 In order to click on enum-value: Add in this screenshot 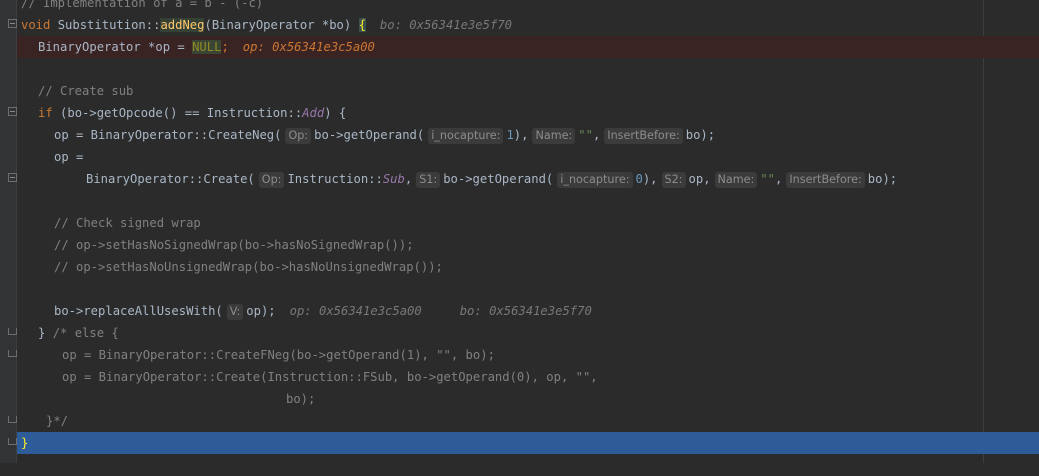, I will do `click(313, 113)`.